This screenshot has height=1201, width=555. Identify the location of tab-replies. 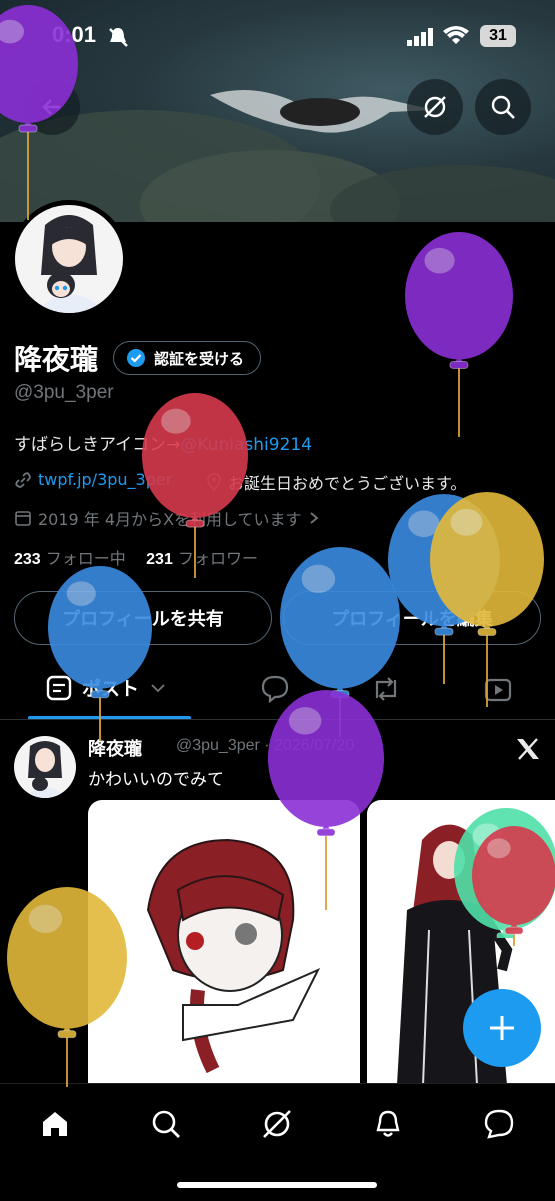
(275, 689).